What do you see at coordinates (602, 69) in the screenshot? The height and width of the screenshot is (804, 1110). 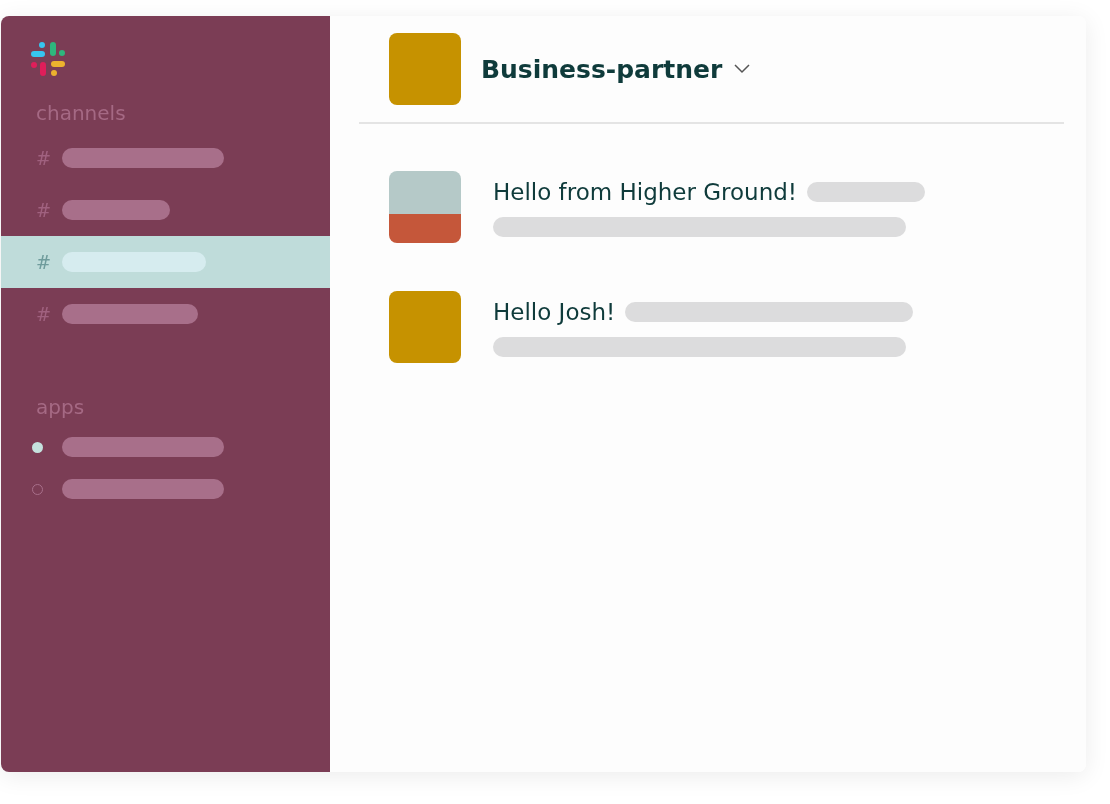 I see `channel-title: Business-partner` at bounding box center [602, 69].